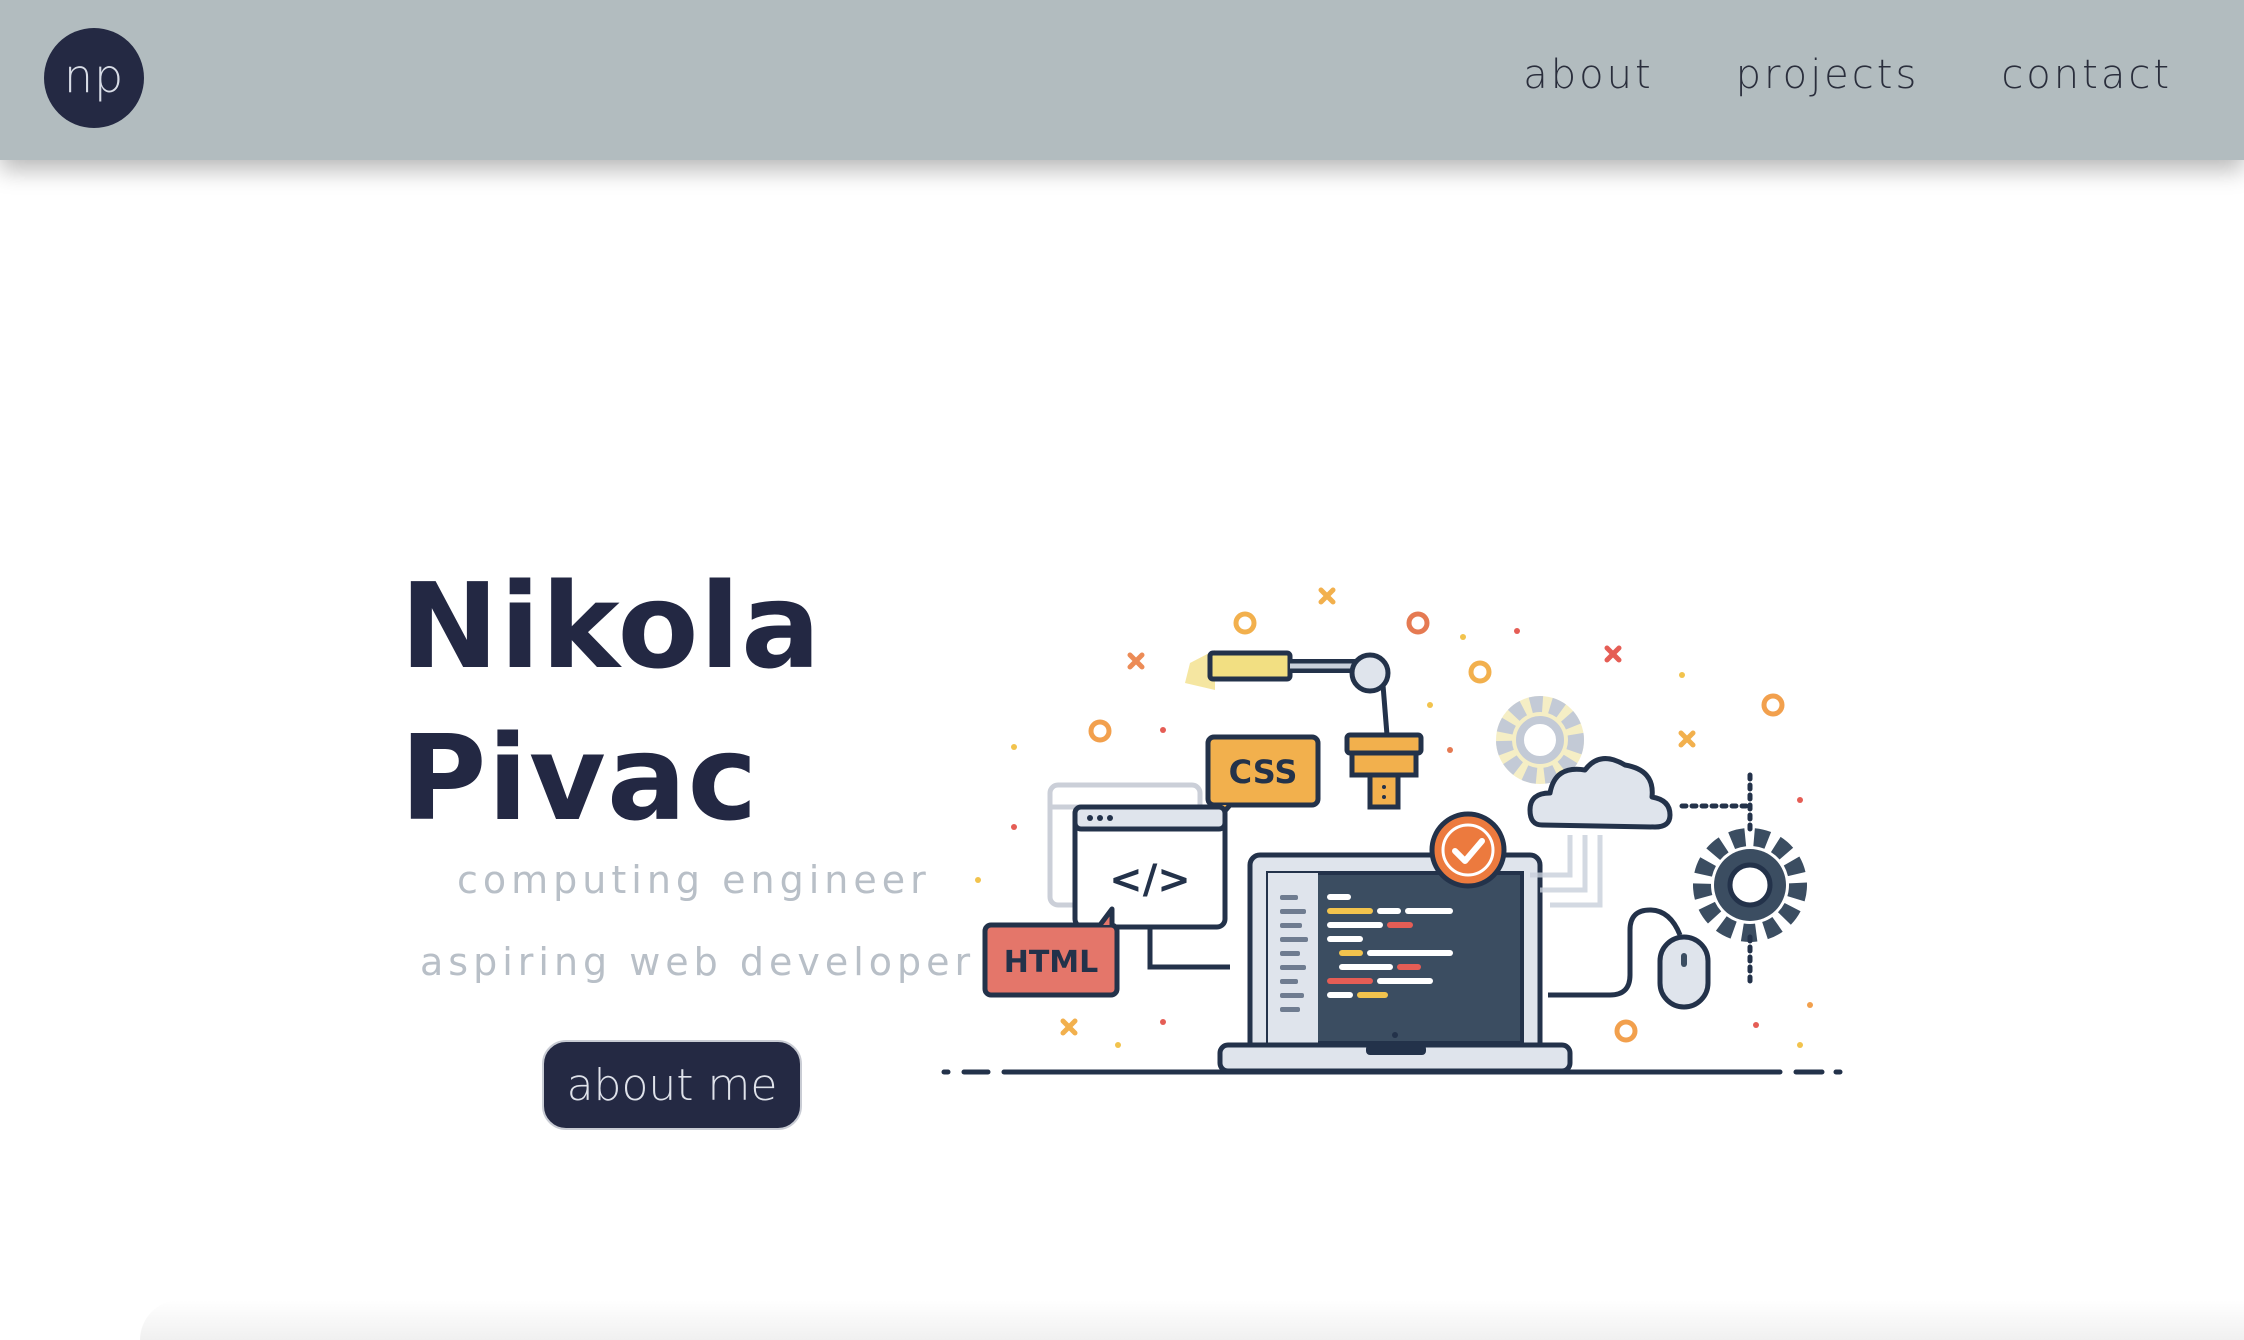  Describe the element at coordinates (2086, 75) in the screenshot. I see `nav-link-contact: contact` at that location.